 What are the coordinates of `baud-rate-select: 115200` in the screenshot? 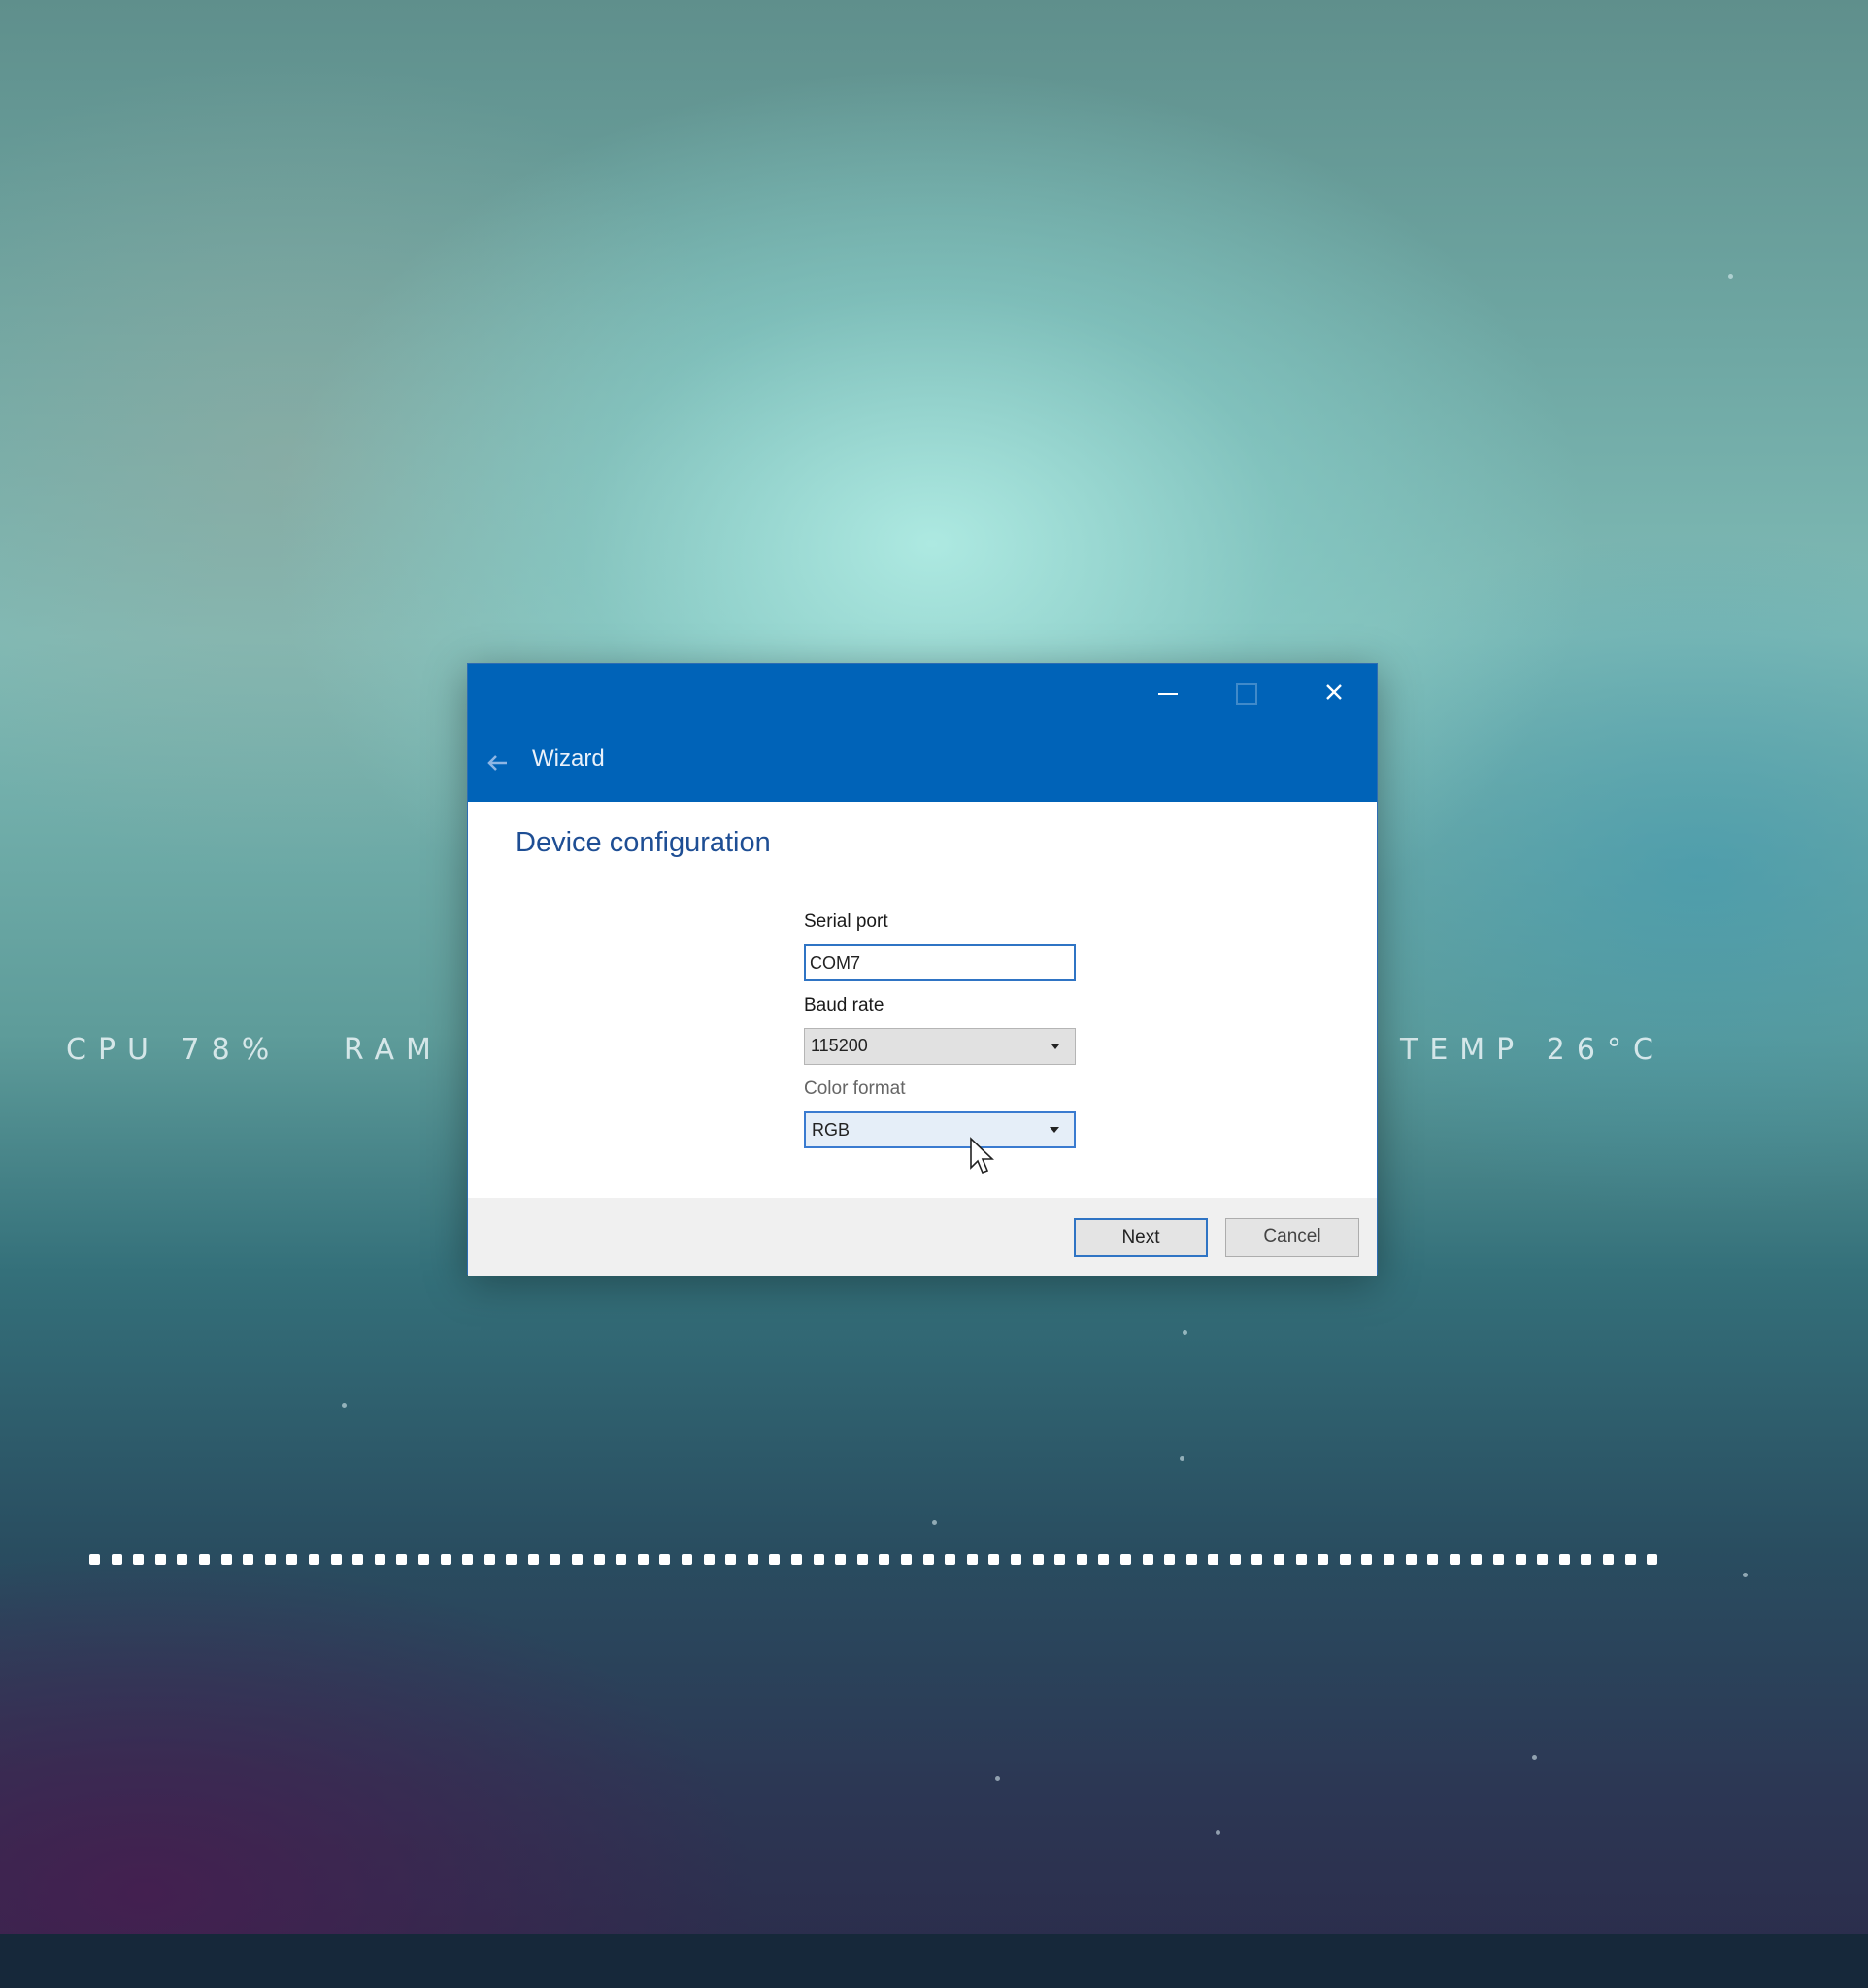 It's located at (940, 1046).